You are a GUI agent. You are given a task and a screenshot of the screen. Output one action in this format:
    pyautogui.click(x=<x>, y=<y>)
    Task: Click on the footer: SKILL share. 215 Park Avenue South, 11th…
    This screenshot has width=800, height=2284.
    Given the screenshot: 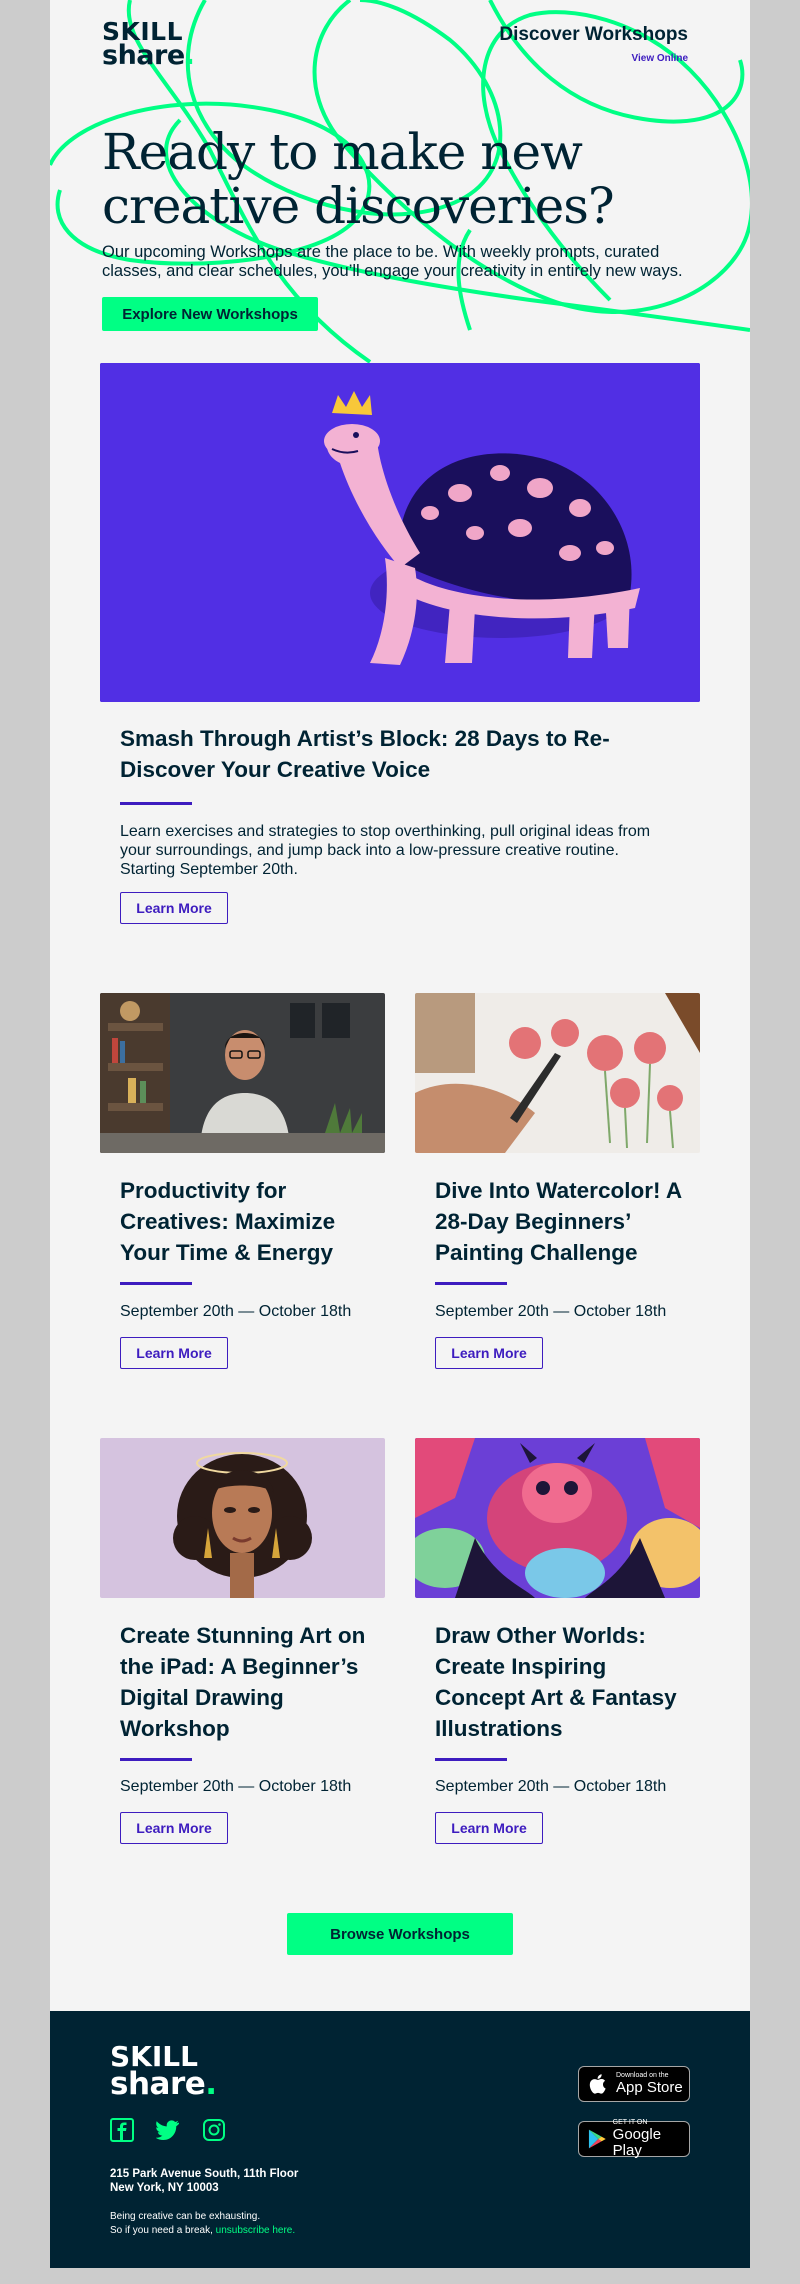 What is the action you would take?
    pyautogui.click(x=400, y=2139)
    